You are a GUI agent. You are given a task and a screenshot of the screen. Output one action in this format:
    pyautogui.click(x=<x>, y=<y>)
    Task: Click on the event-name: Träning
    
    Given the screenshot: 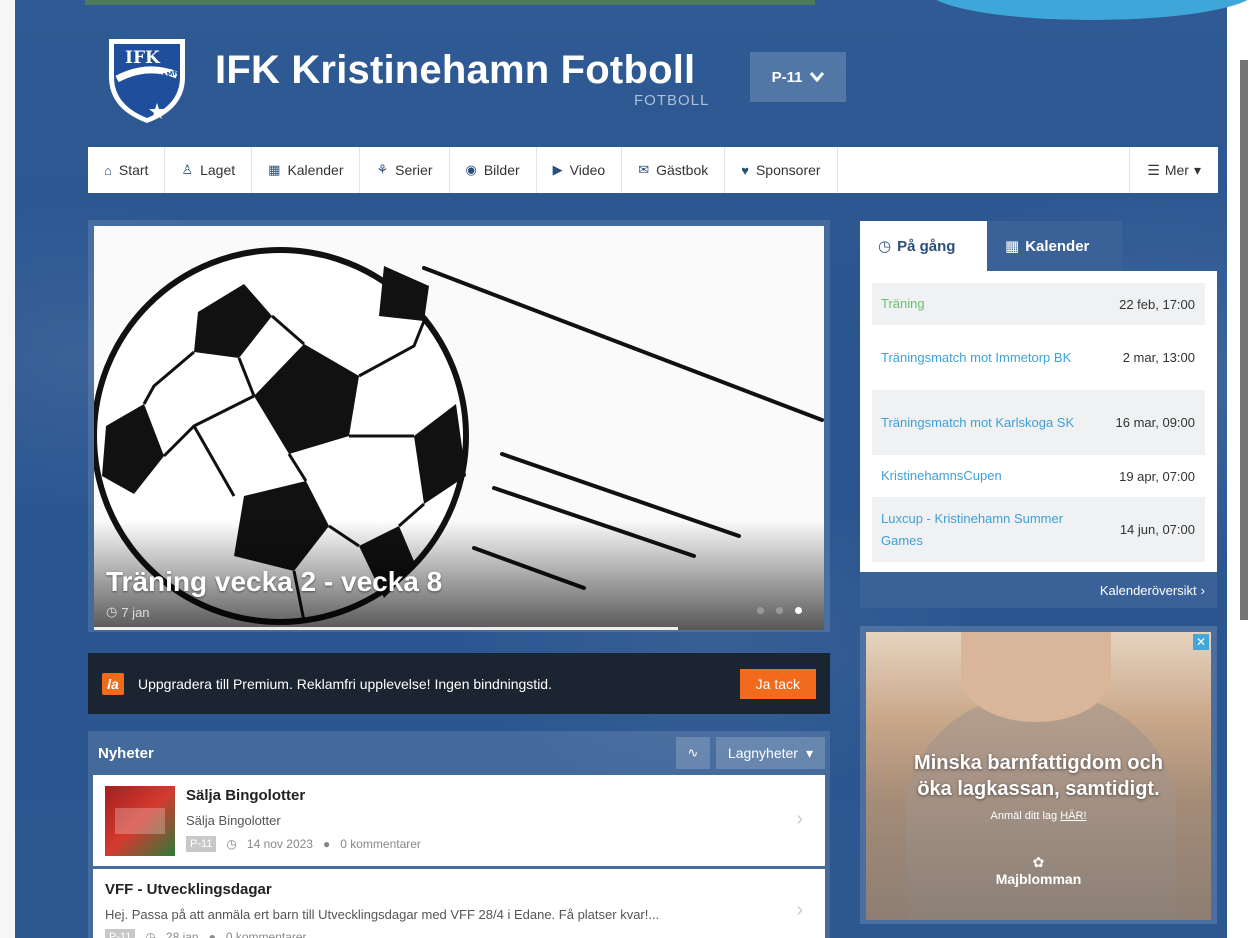 What is the action you would take?
    pyautogui.click(x=903, y=303)
    